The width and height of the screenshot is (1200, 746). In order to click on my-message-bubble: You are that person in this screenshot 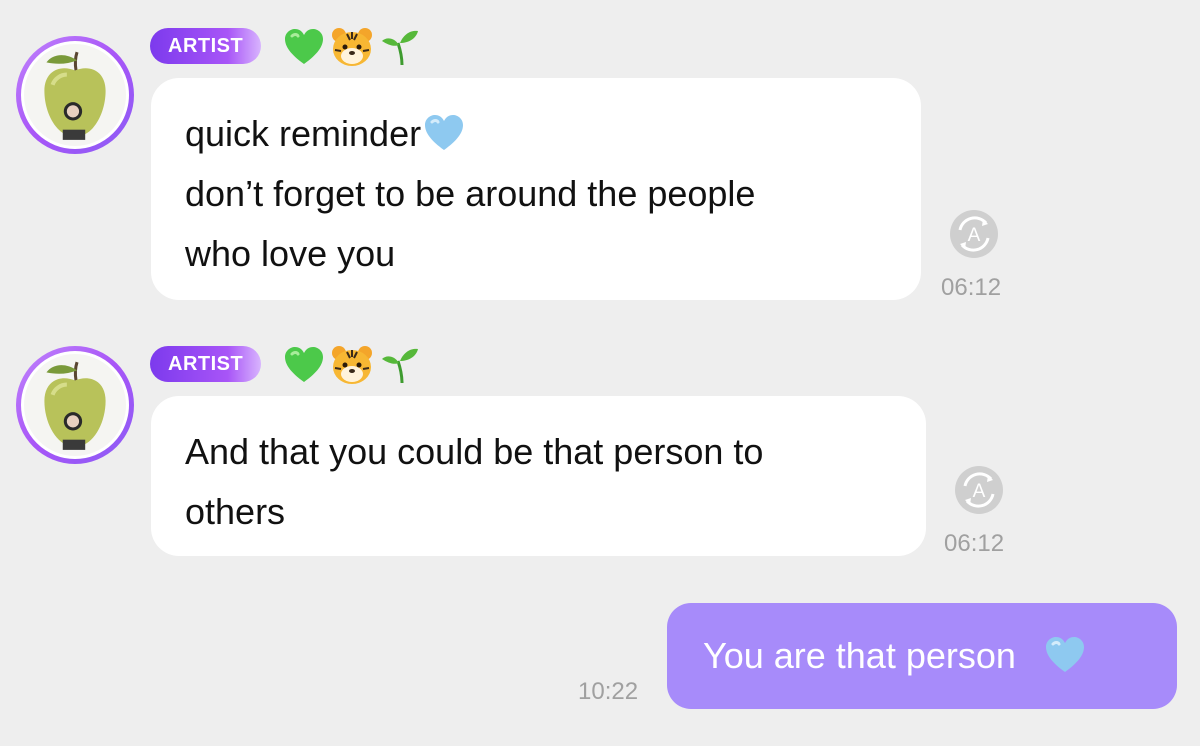, I will do `click(922, 656)`.